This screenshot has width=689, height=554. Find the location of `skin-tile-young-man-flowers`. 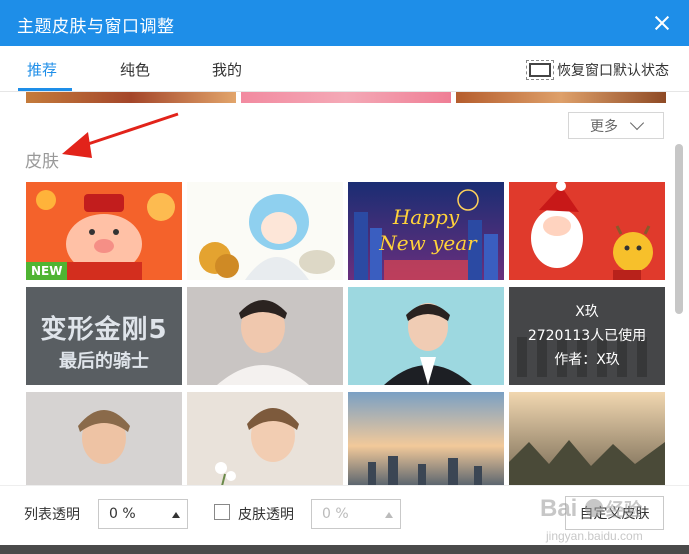

skin-tile-young-man-flowers is located at coordinates (265, 438).